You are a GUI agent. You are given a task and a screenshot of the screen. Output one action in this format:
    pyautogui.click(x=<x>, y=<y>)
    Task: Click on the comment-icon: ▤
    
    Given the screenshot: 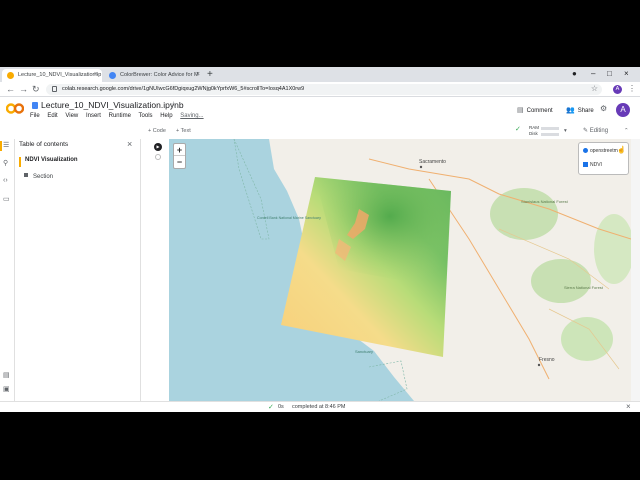 What is the action you would take?
    pyautogui.click(x=520, y=110)
    